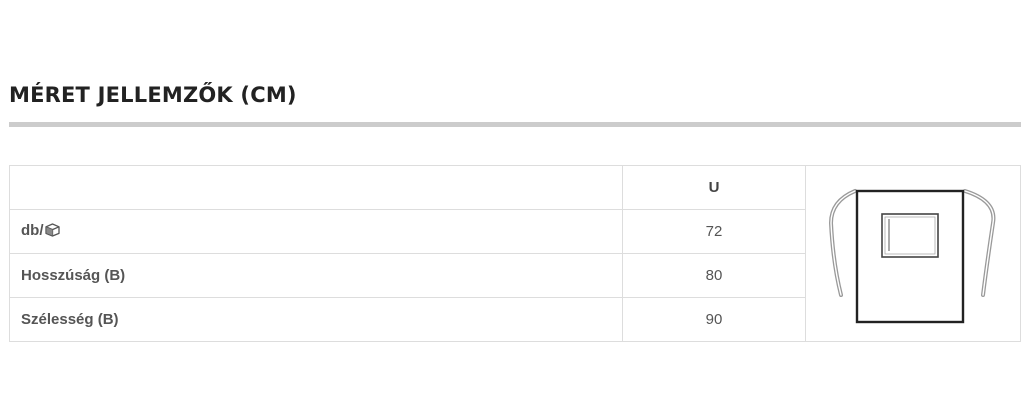  I want to click on row-label-cell: Szélesség (B), so click(316, 319).